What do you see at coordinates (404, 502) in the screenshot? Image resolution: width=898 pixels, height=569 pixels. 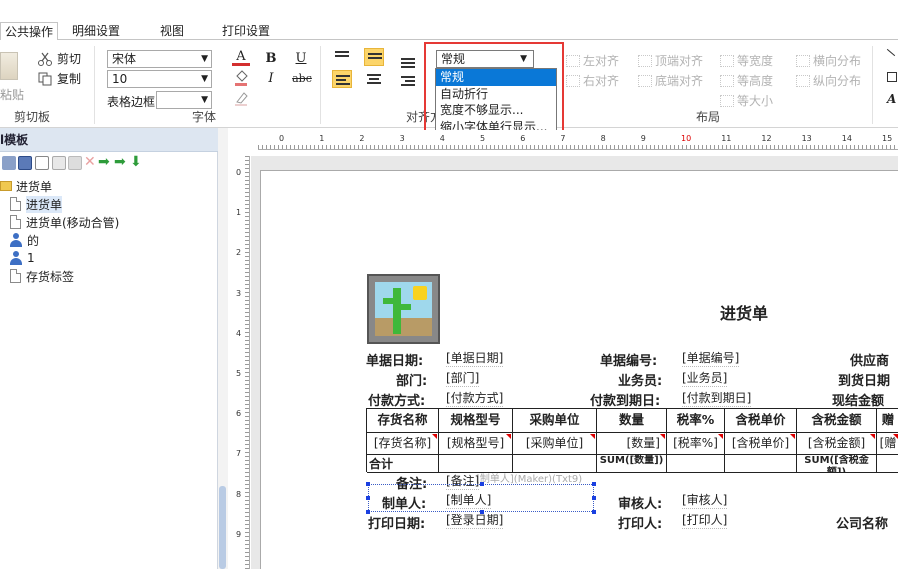 I see `label-maker: 制单人:` at bounding box center [404, 502].